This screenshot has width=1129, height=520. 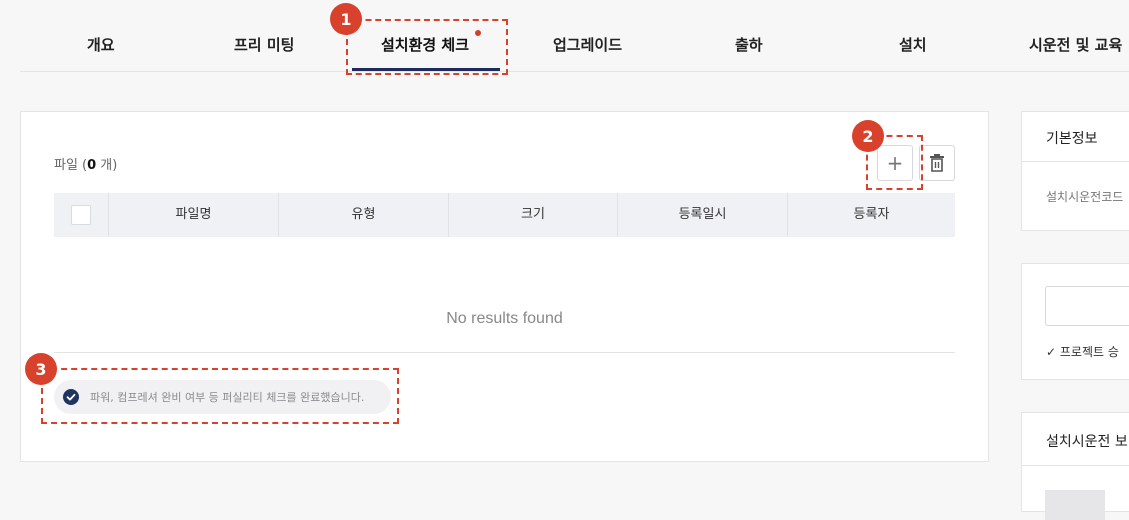 I want to click on trash-icon, so click(x=937, y=163).